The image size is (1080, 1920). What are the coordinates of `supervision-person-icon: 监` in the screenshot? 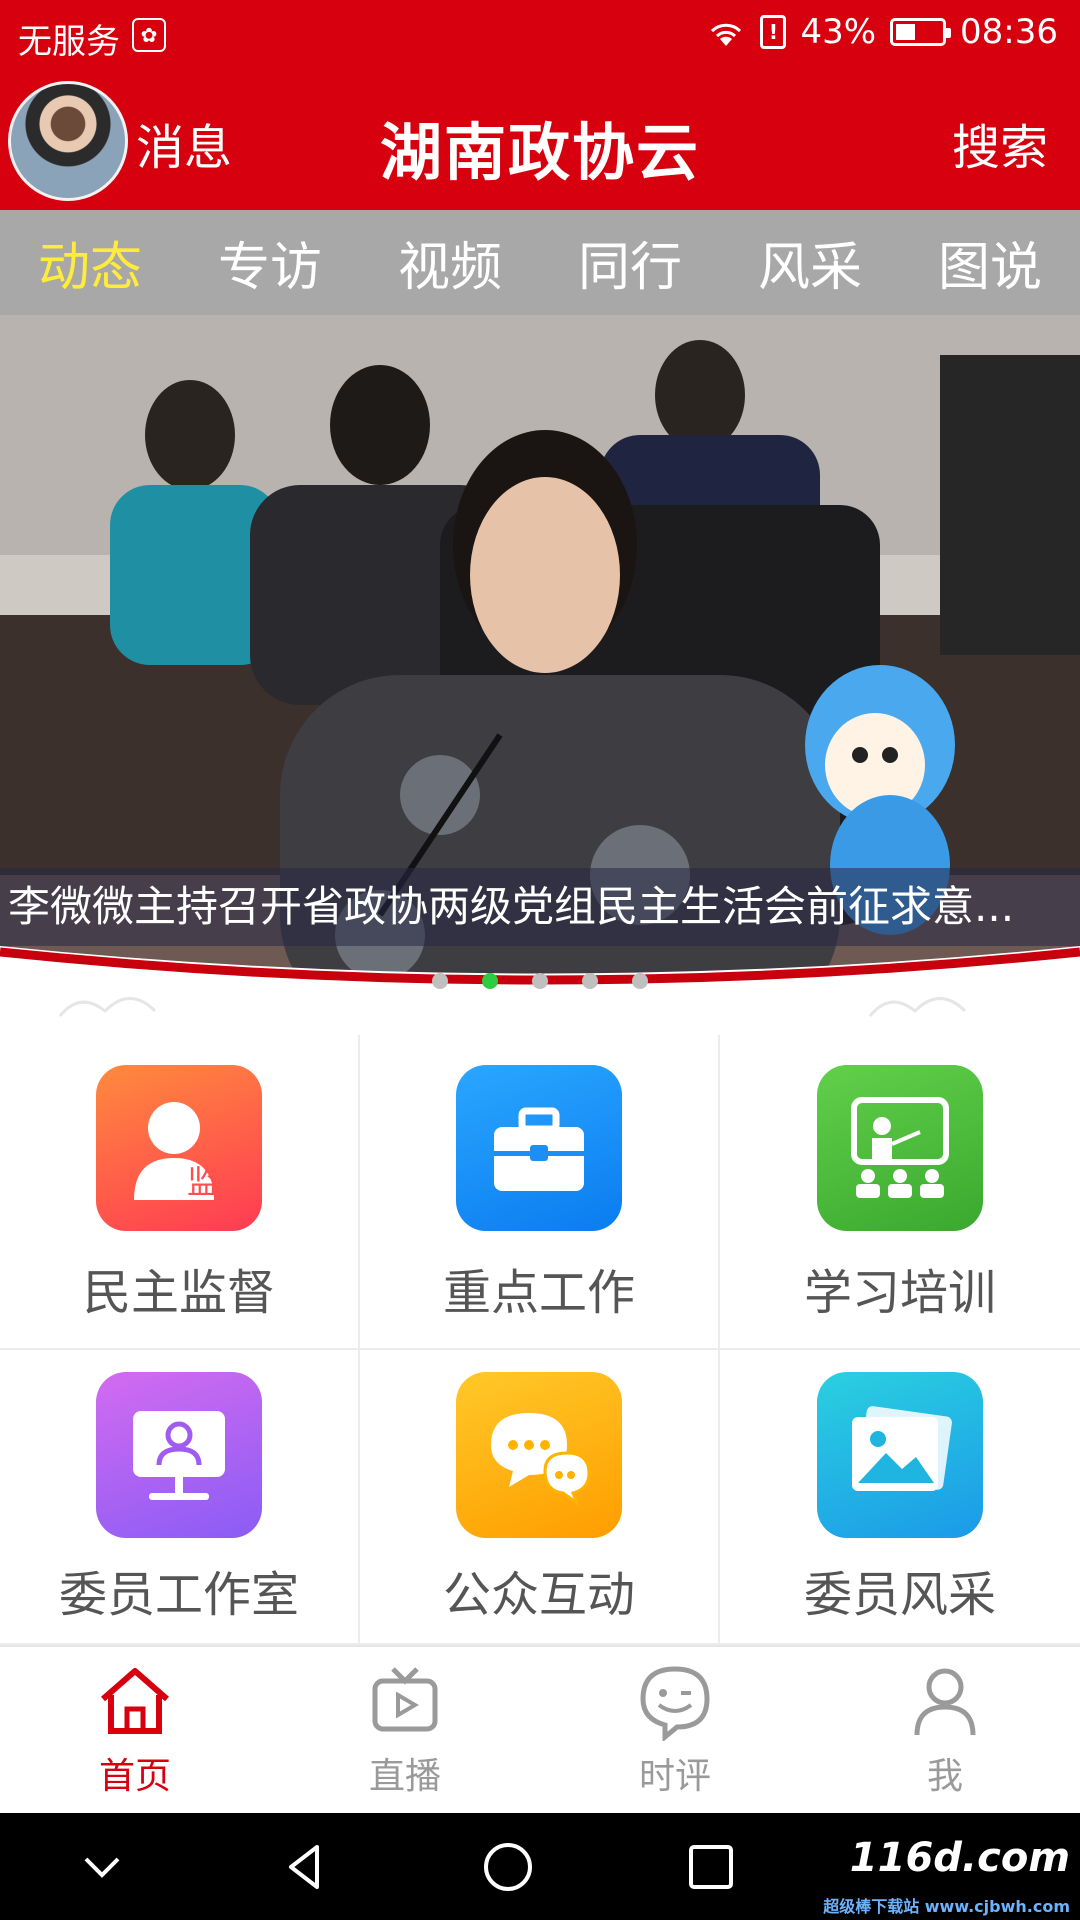 It's located at (179, 1148).